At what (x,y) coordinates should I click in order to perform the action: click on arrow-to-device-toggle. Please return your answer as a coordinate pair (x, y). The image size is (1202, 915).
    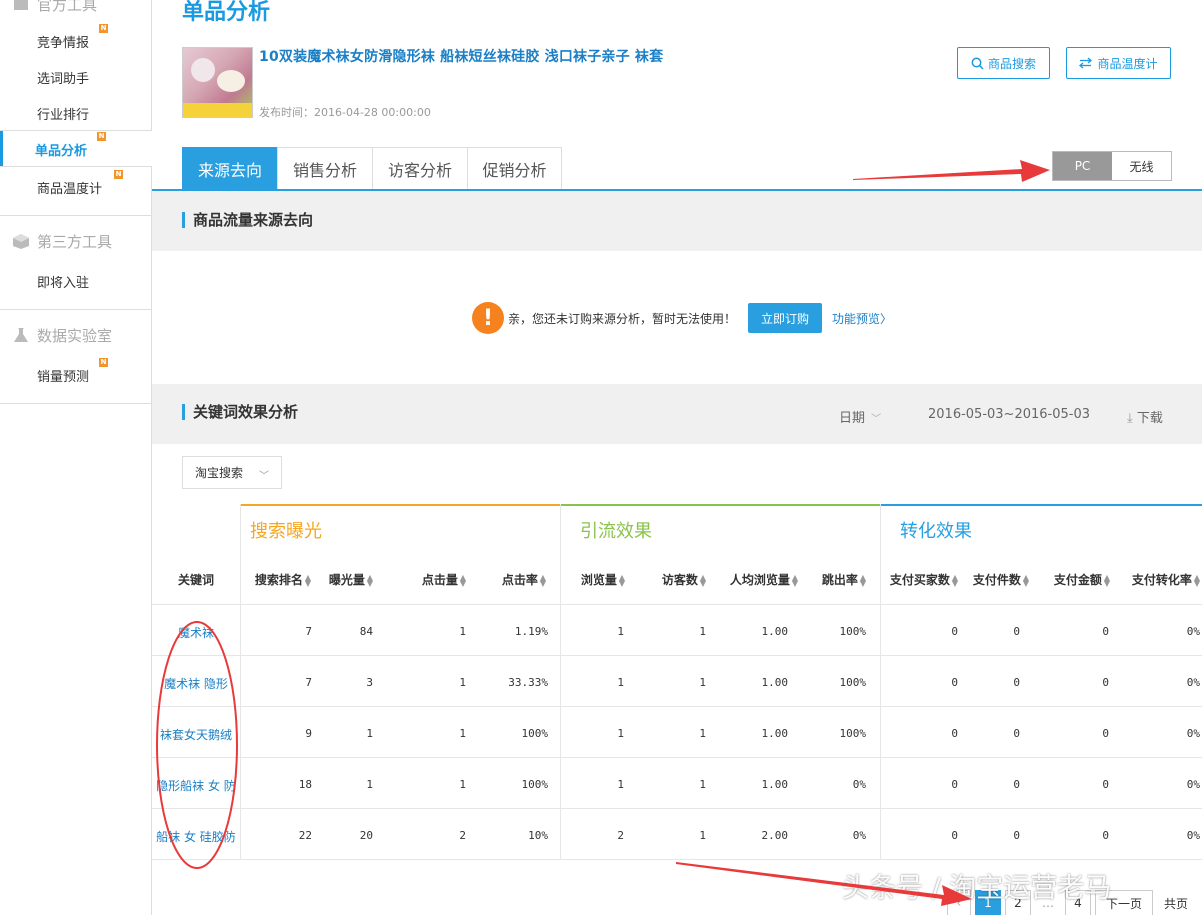
    Looking at the image, I should click on (951, 171).